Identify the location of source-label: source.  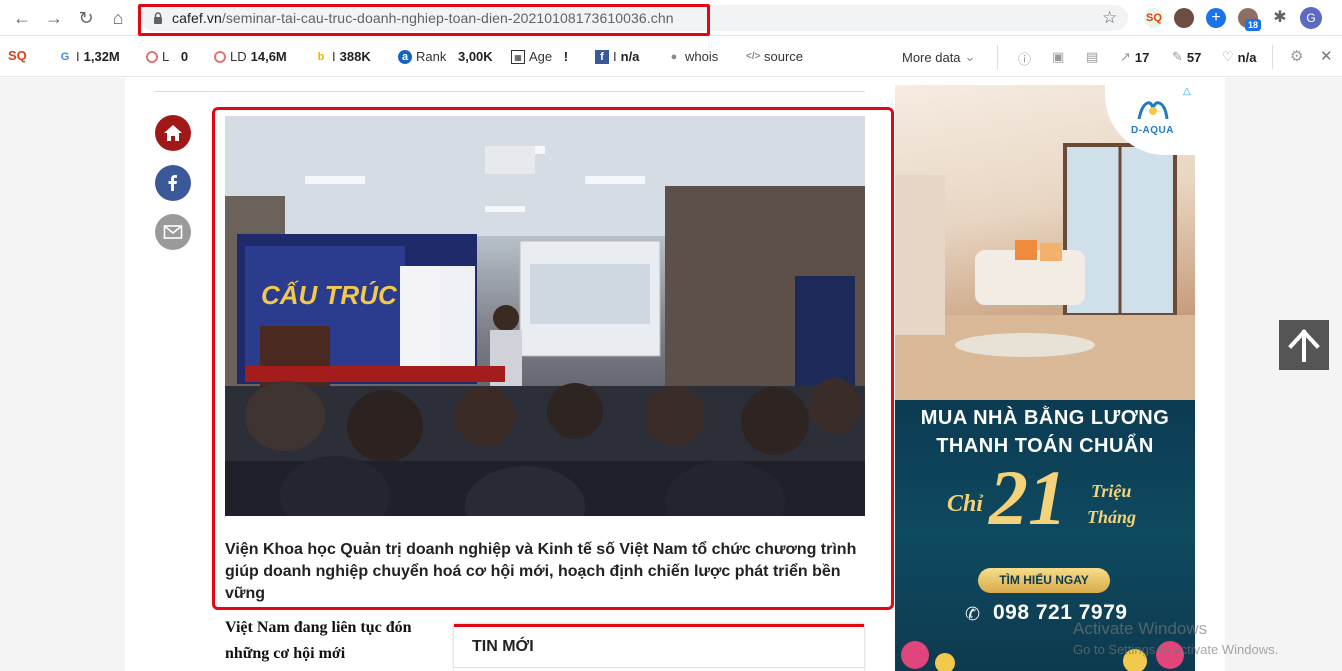
(784, 56).